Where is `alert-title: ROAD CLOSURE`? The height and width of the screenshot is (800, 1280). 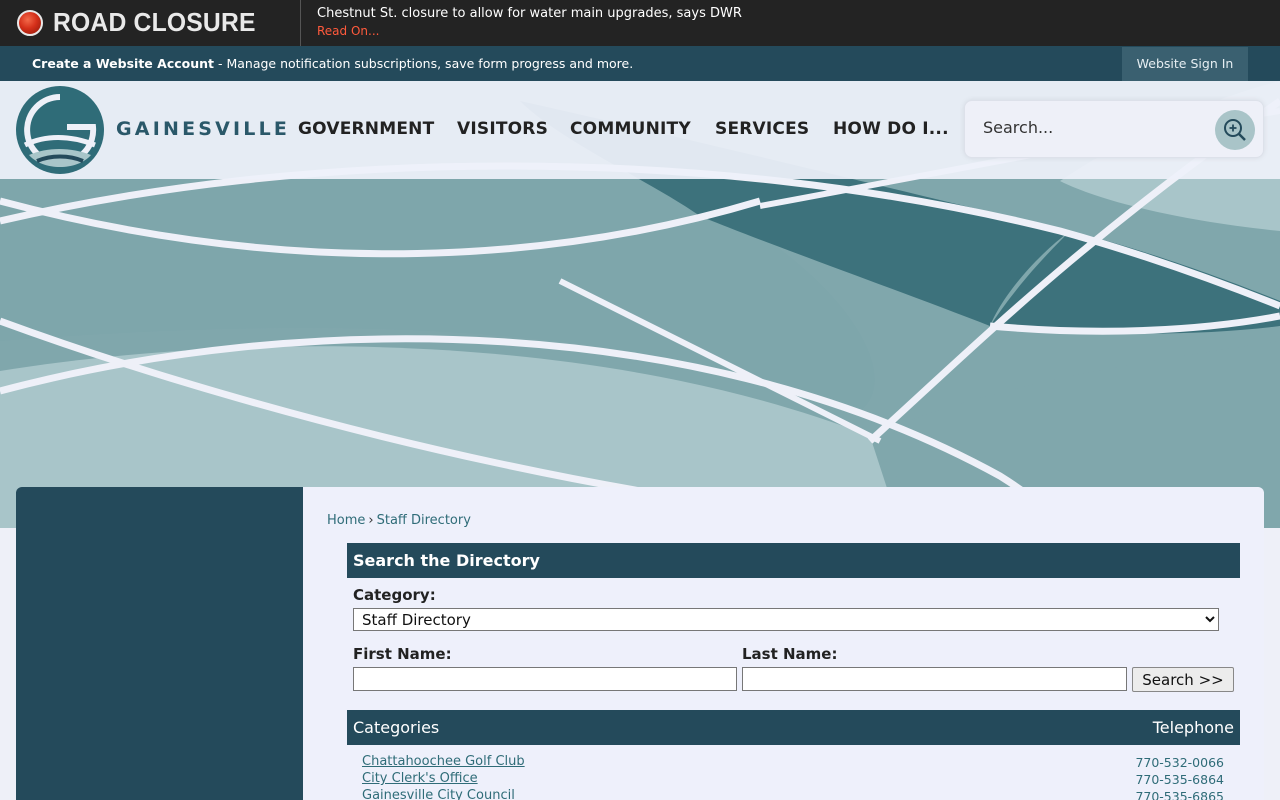 alert-title: ROAD CLOSURE is located at coordinates (154, 22).